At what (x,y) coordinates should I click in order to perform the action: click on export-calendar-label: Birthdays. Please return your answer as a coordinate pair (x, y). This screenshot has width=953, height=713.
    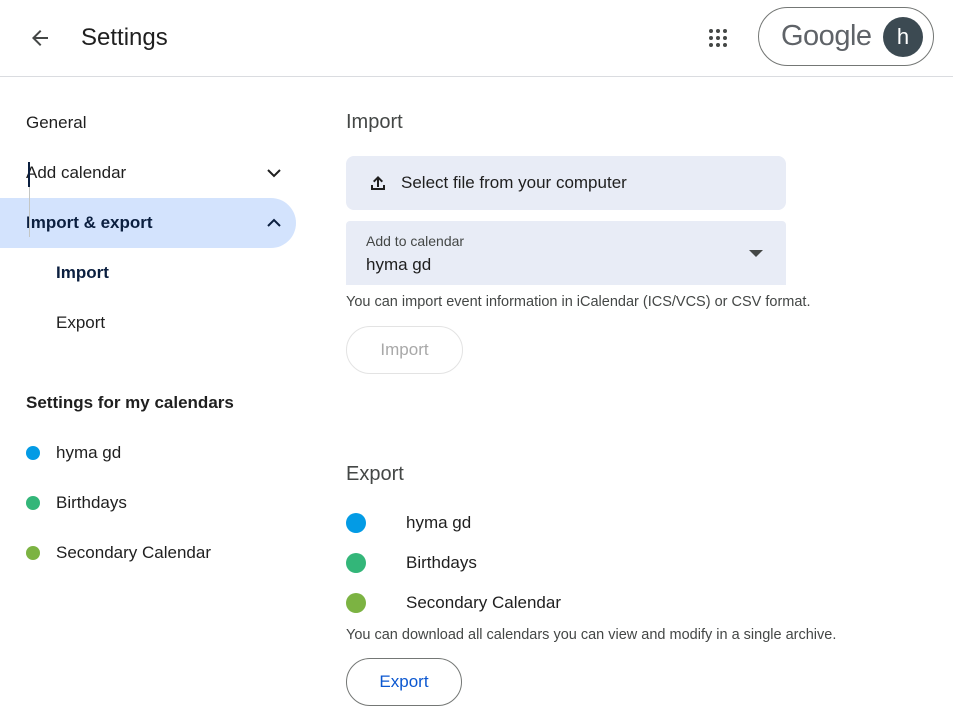
    Looking at the image, I should click on (441, 562).